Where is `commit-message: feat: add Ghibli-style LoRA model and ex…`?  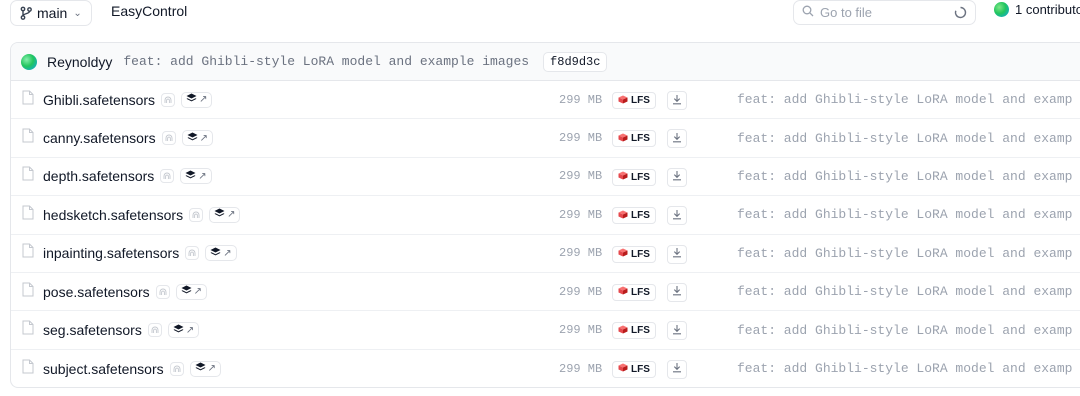 commit-message: feat: add Ghibli-style LoRA model and ex… is located at coordinates (326, 61).